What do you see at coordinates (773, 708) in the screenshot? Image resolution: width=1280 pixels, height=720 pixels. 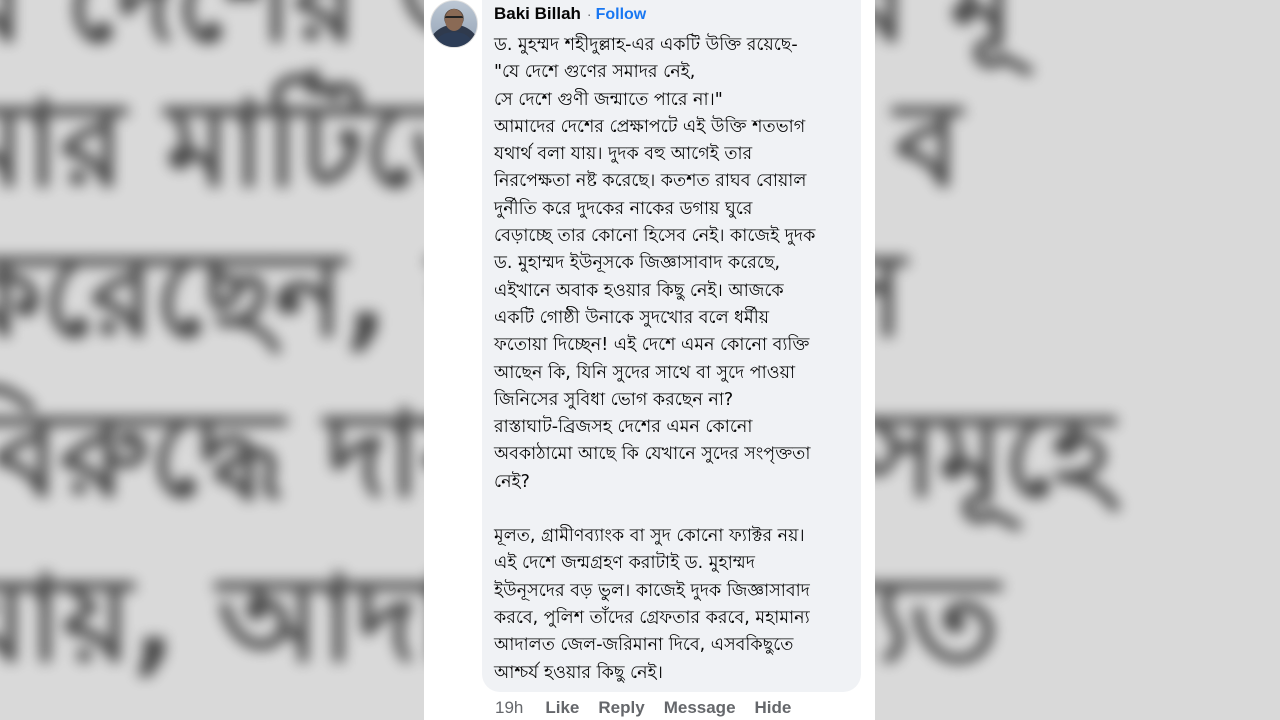 I see `hide-button: Hide` at bounding box center [773, 708].